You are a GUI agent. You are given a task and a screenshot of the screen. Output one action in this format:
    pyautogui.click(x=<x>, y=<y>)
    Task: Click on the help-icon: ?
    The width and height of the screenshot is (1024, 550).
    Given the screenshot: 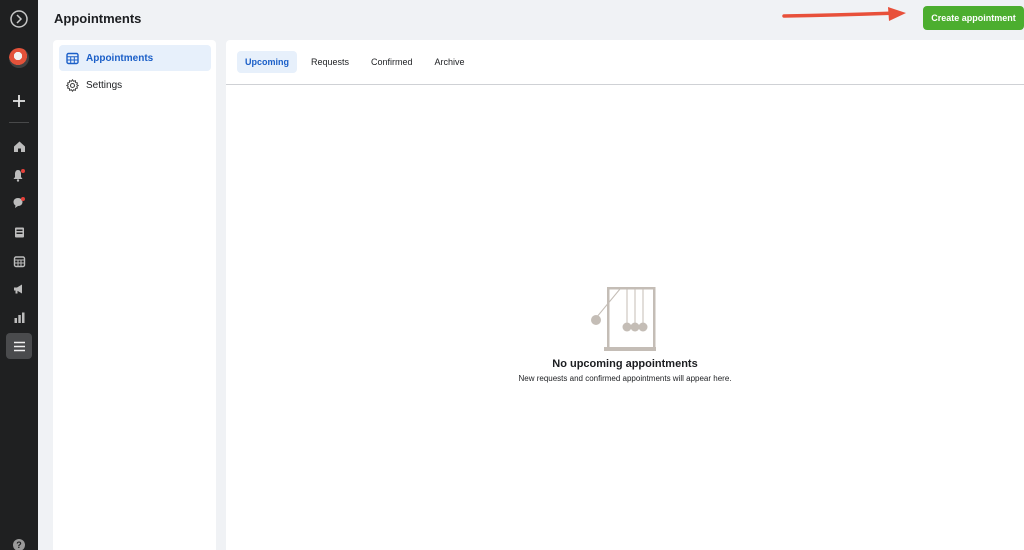 What is the action you would take?
    pyautogui.click(x=19, y=541)
    